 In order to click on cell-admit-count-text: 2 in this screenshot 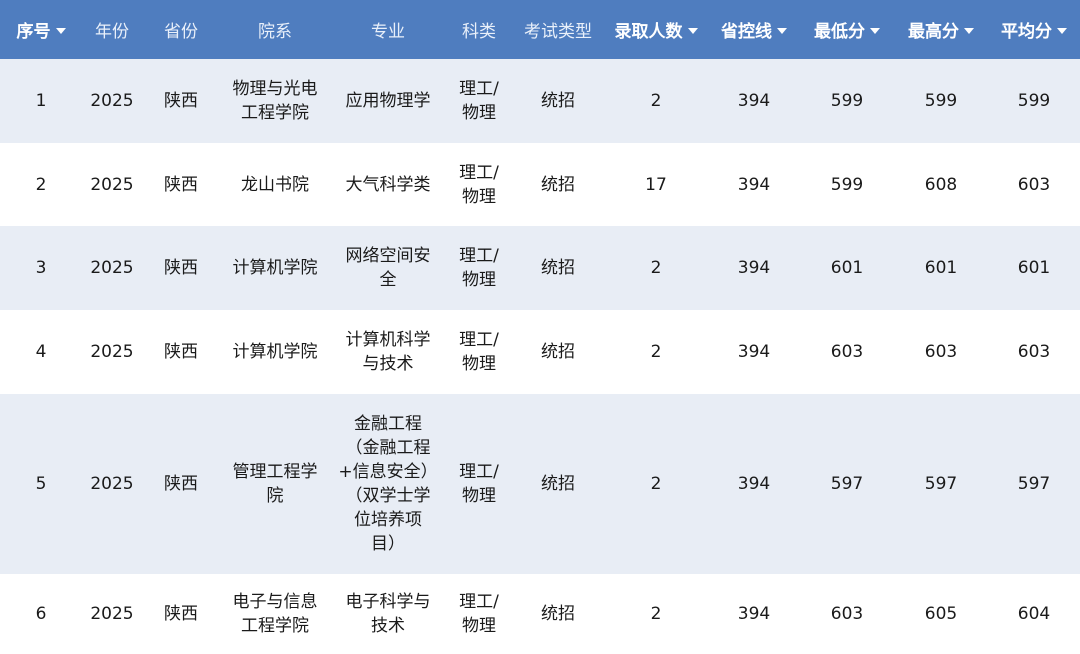, I will do `click(656, 268)`.